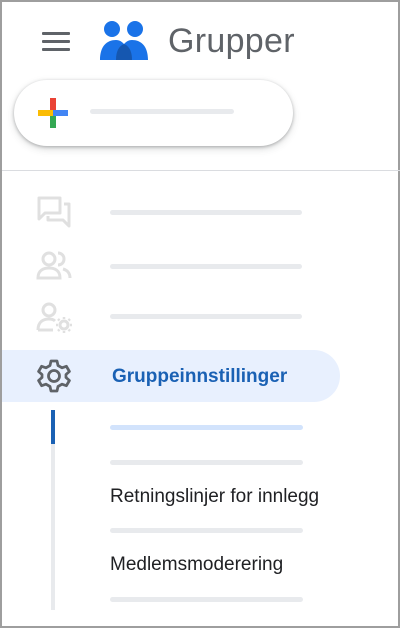 The image size is (400, 628). I want to click on app-title: Grupper, so click(231, 41).